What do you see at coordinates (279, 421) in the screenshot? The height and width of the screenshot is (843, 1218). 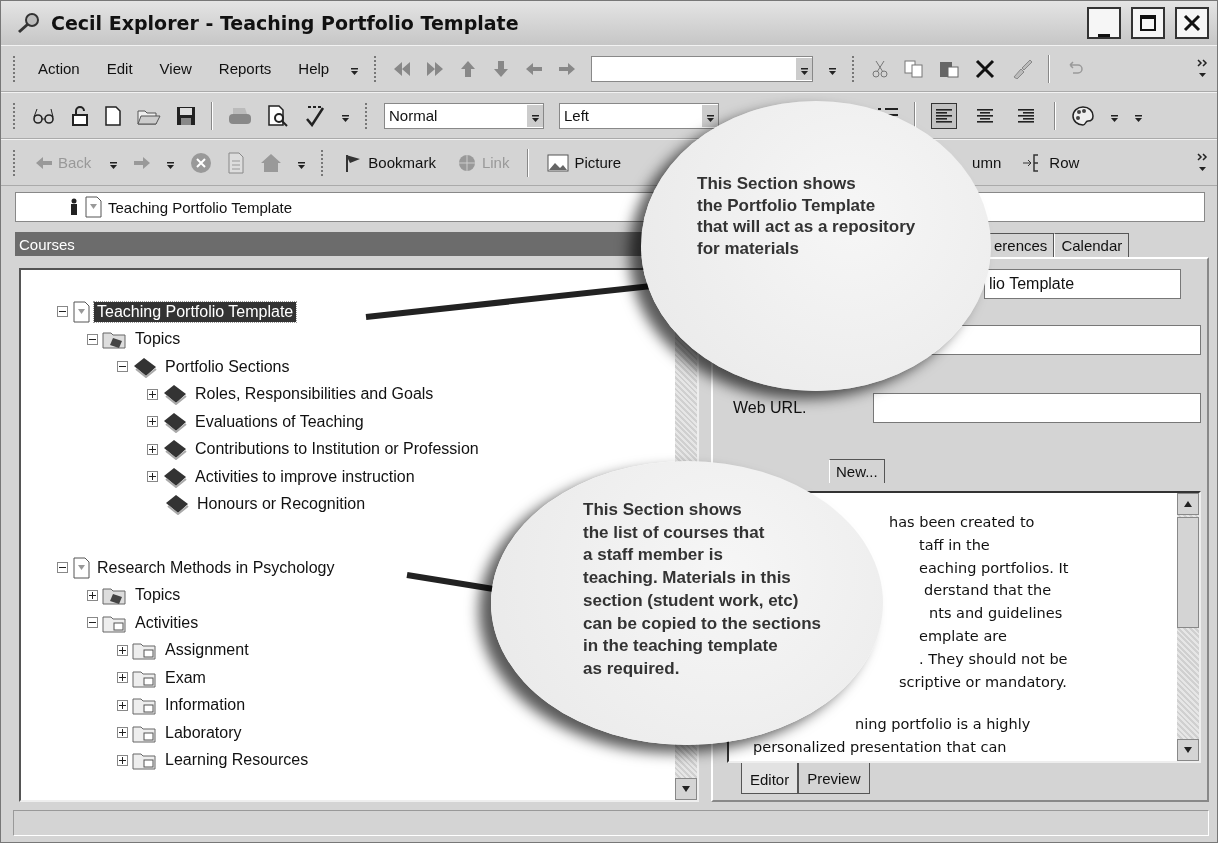 I see `tree-item: Evaluations of Teaching` at bounding box center [279, 421].